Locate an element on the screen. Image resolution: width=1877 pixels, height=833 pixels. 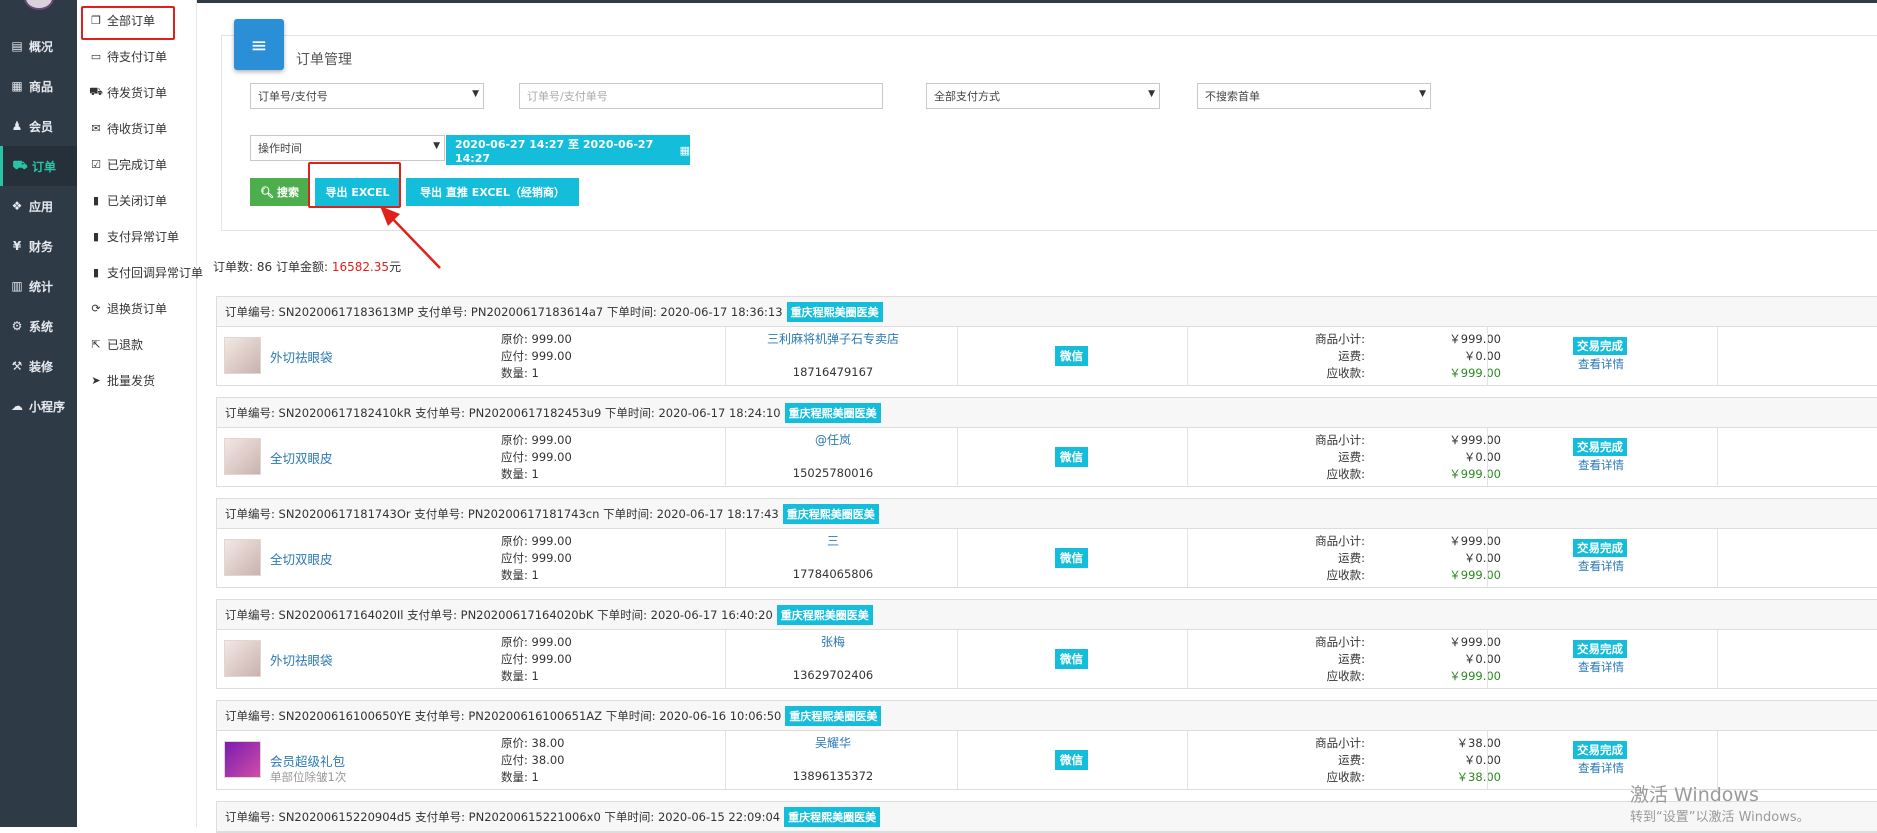
buyer-name: 三利麻将机弹子石专卖店 is located at coordinates (833, 338).